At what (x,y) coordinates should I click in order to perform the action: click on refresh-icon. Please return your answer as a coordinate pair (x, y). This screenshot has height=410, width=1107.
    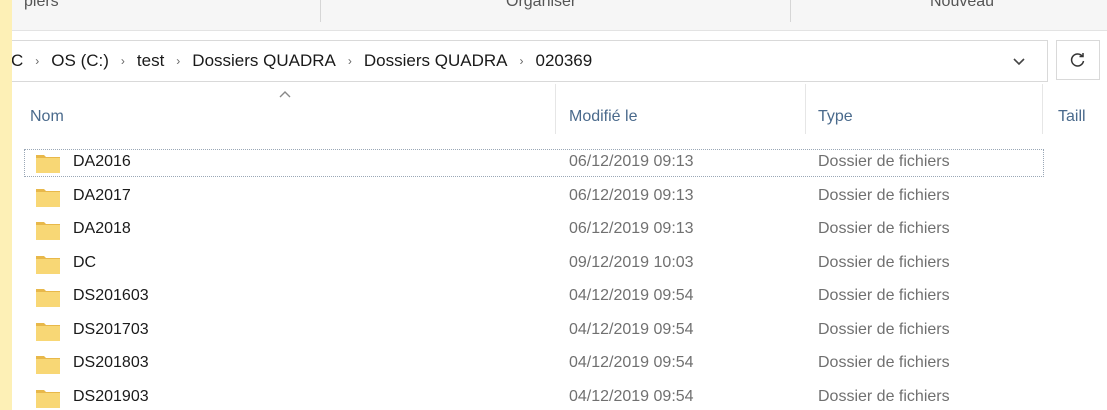
    Looking at the image, I should click on (1077, 60).